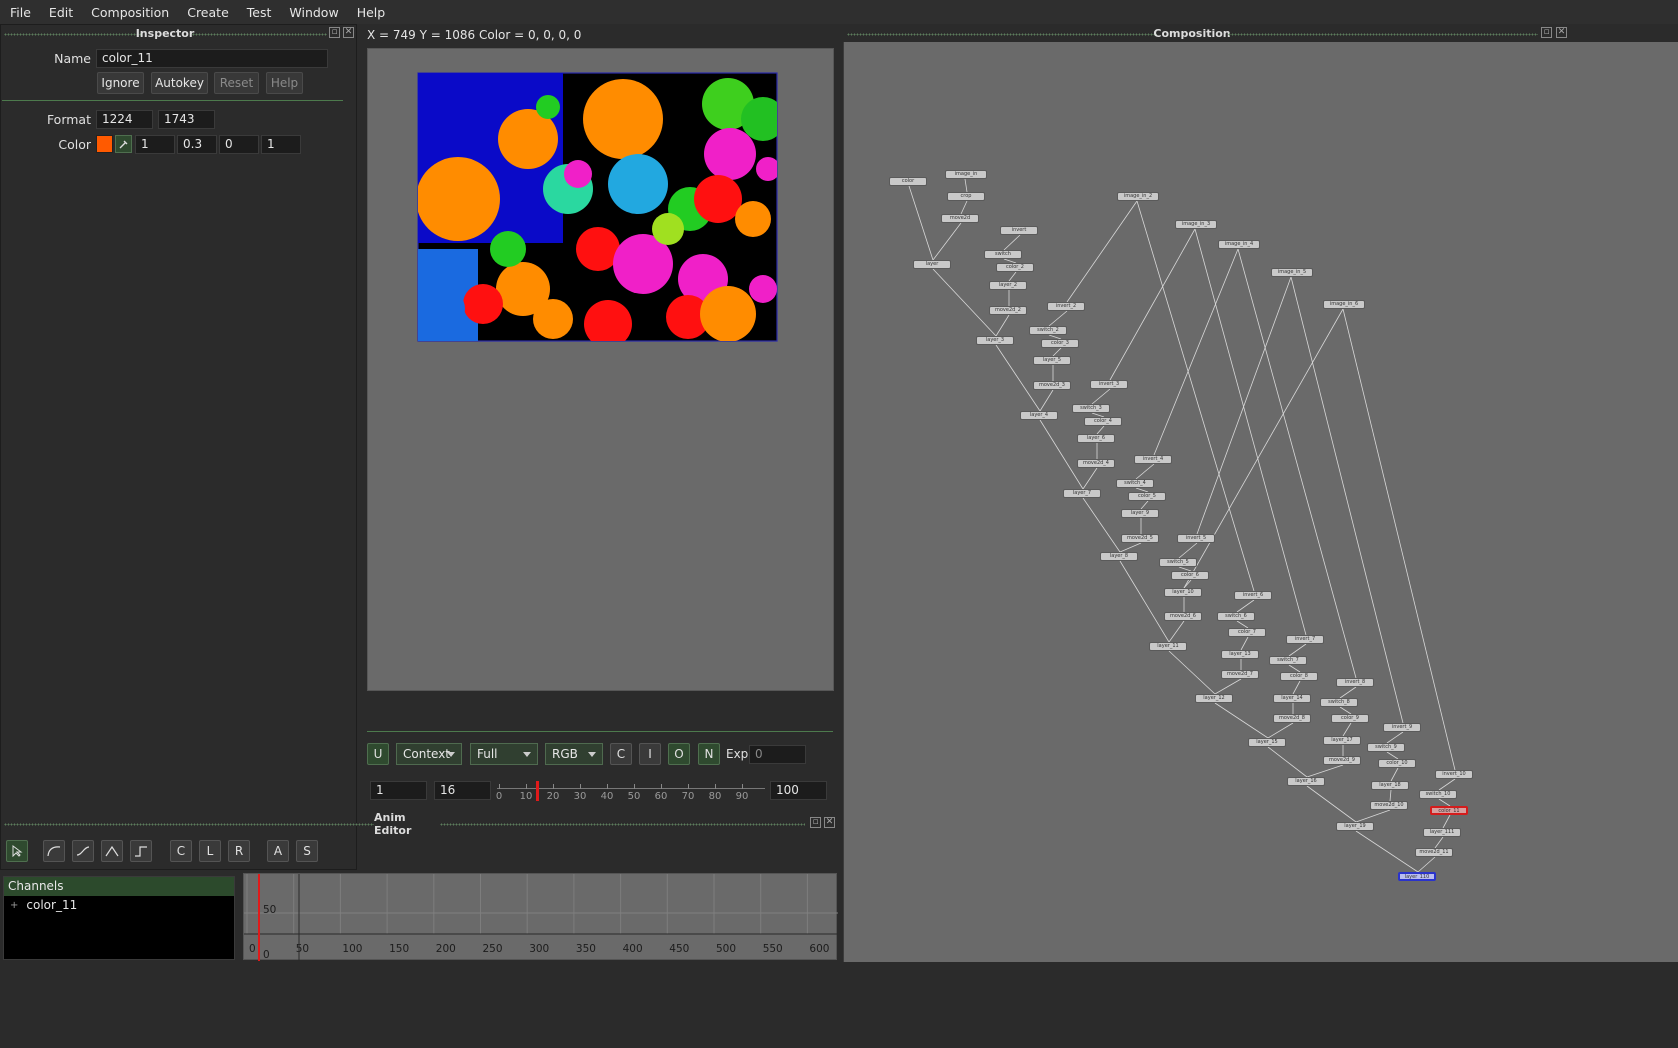 The image size is (1678, 1048). What do you see at coordinates (966, 174) in the screenshot?
I see `node-image-in: image_in` at bounding box center [966, 174].